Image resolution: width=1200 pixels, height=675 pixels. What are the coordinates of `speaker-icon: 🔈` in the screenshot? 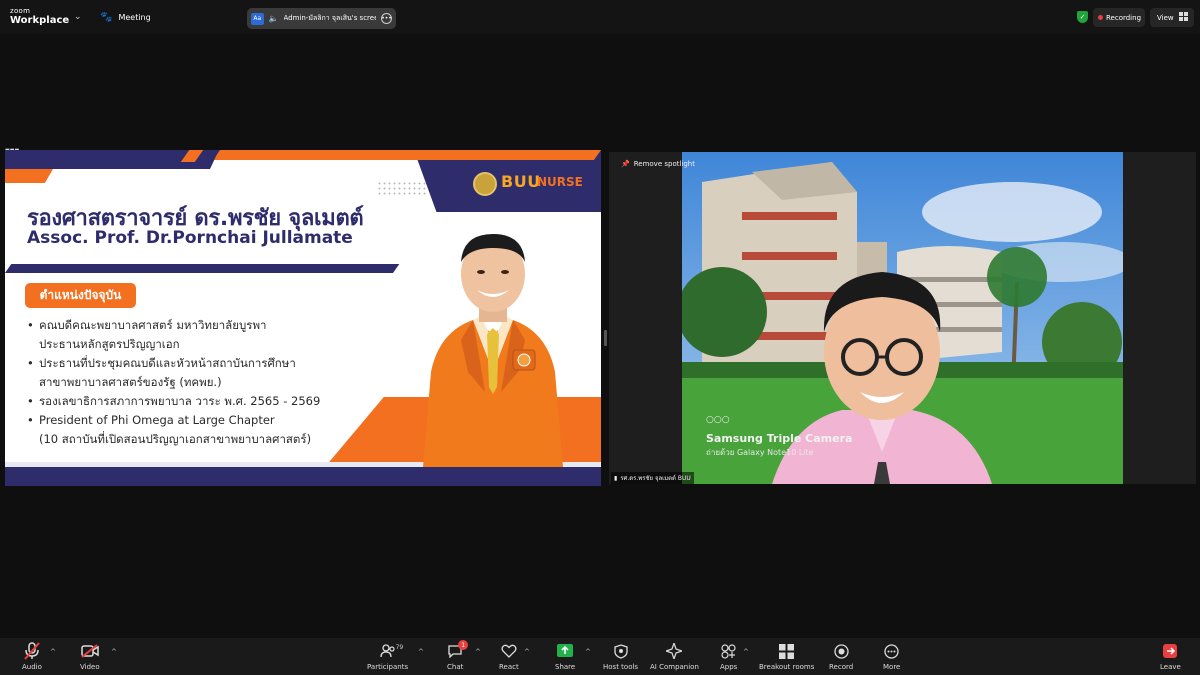 It's located at (273, 18).